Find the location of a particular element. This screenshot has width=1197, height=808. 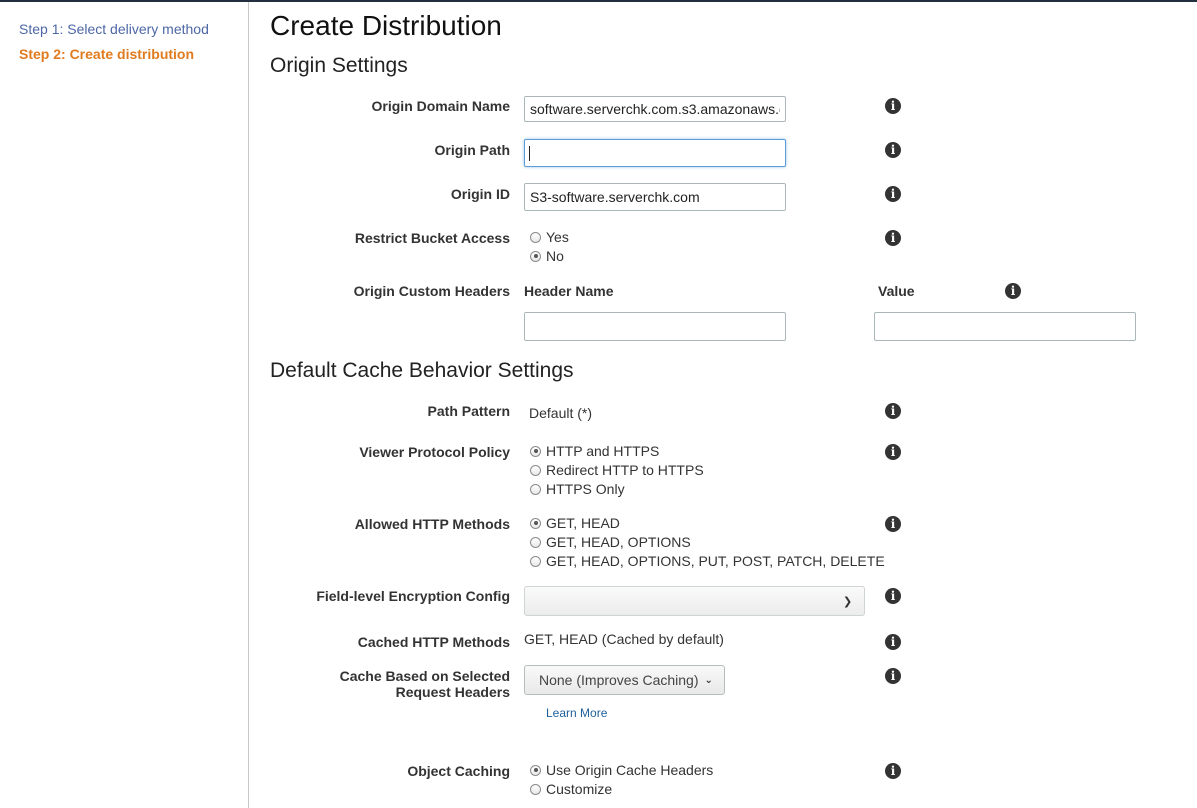

object-caching-origin-radio is located at coordinates (535, 770).